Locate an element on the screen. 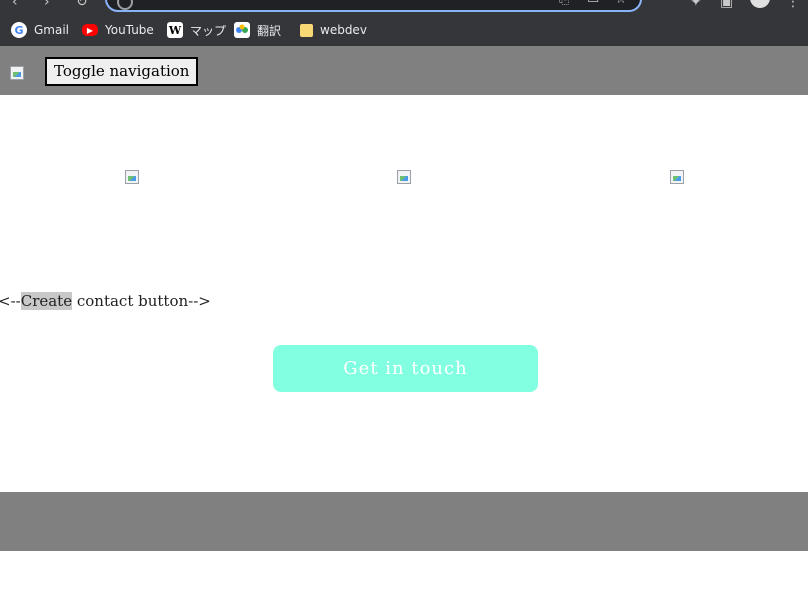 The image size is (808, 598). bookmark-youtube: ▶ YouTube is located at coordinates (118, 30).